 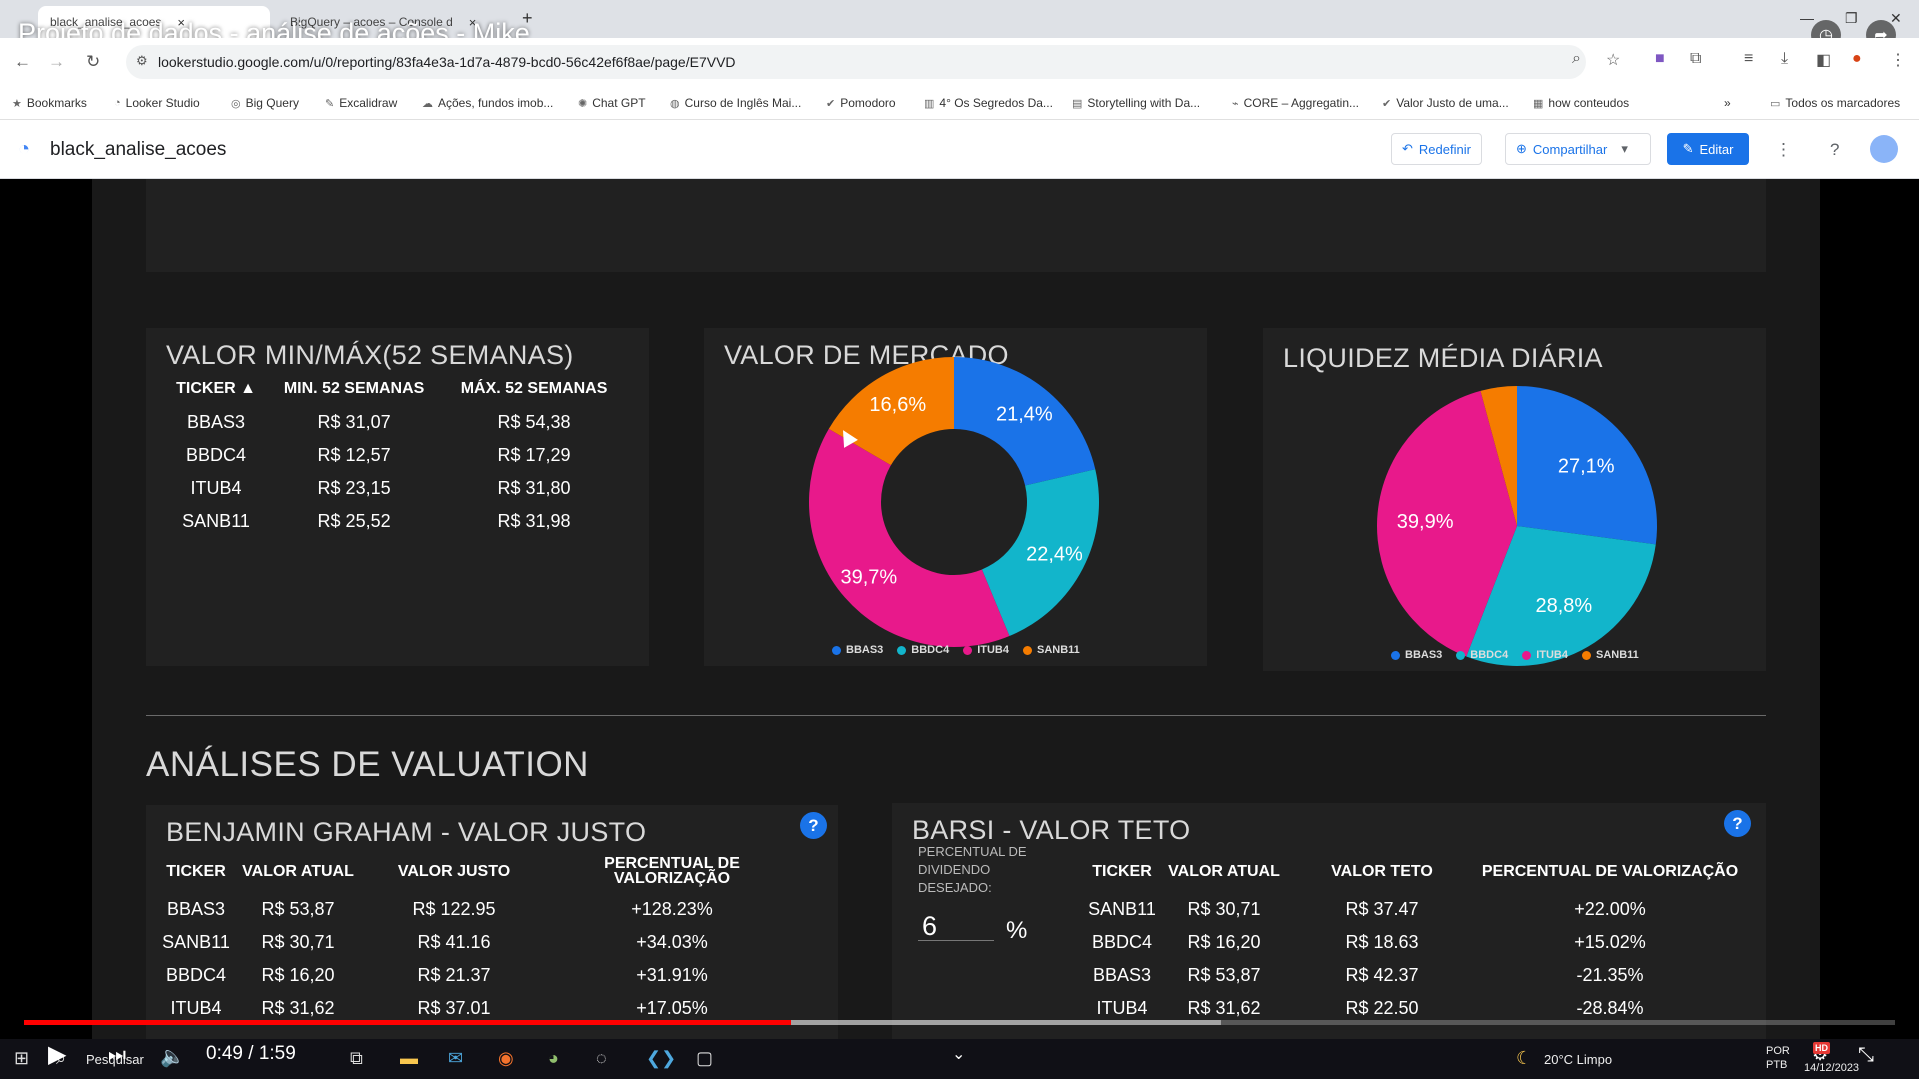 I want to click on firefox-icon: ◉, so click(x=506, y=1058).